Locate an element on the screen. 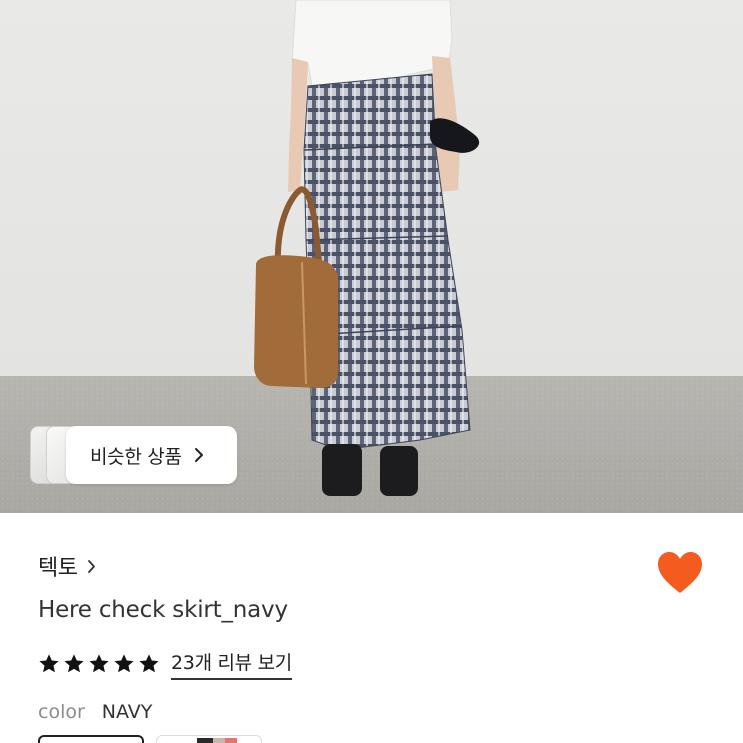 Image resolution: width=743 pixels, height=743 pixels. rating-row: 23개 리뷰 보기 is located at coordinates (165, 664).